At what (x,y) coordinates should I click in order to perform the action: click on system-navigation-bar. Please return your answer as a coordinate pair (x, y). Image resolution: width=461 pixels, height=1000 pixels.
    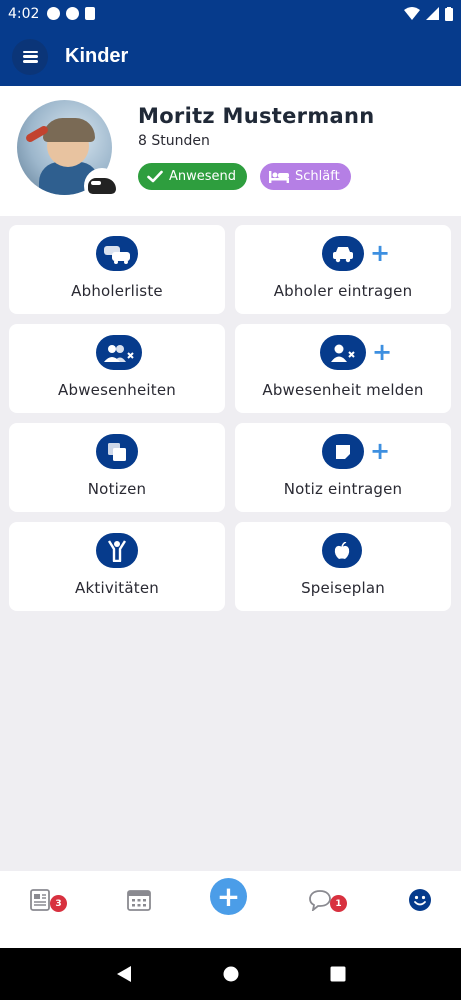
    Looking at the image, I should click on (230, 974).